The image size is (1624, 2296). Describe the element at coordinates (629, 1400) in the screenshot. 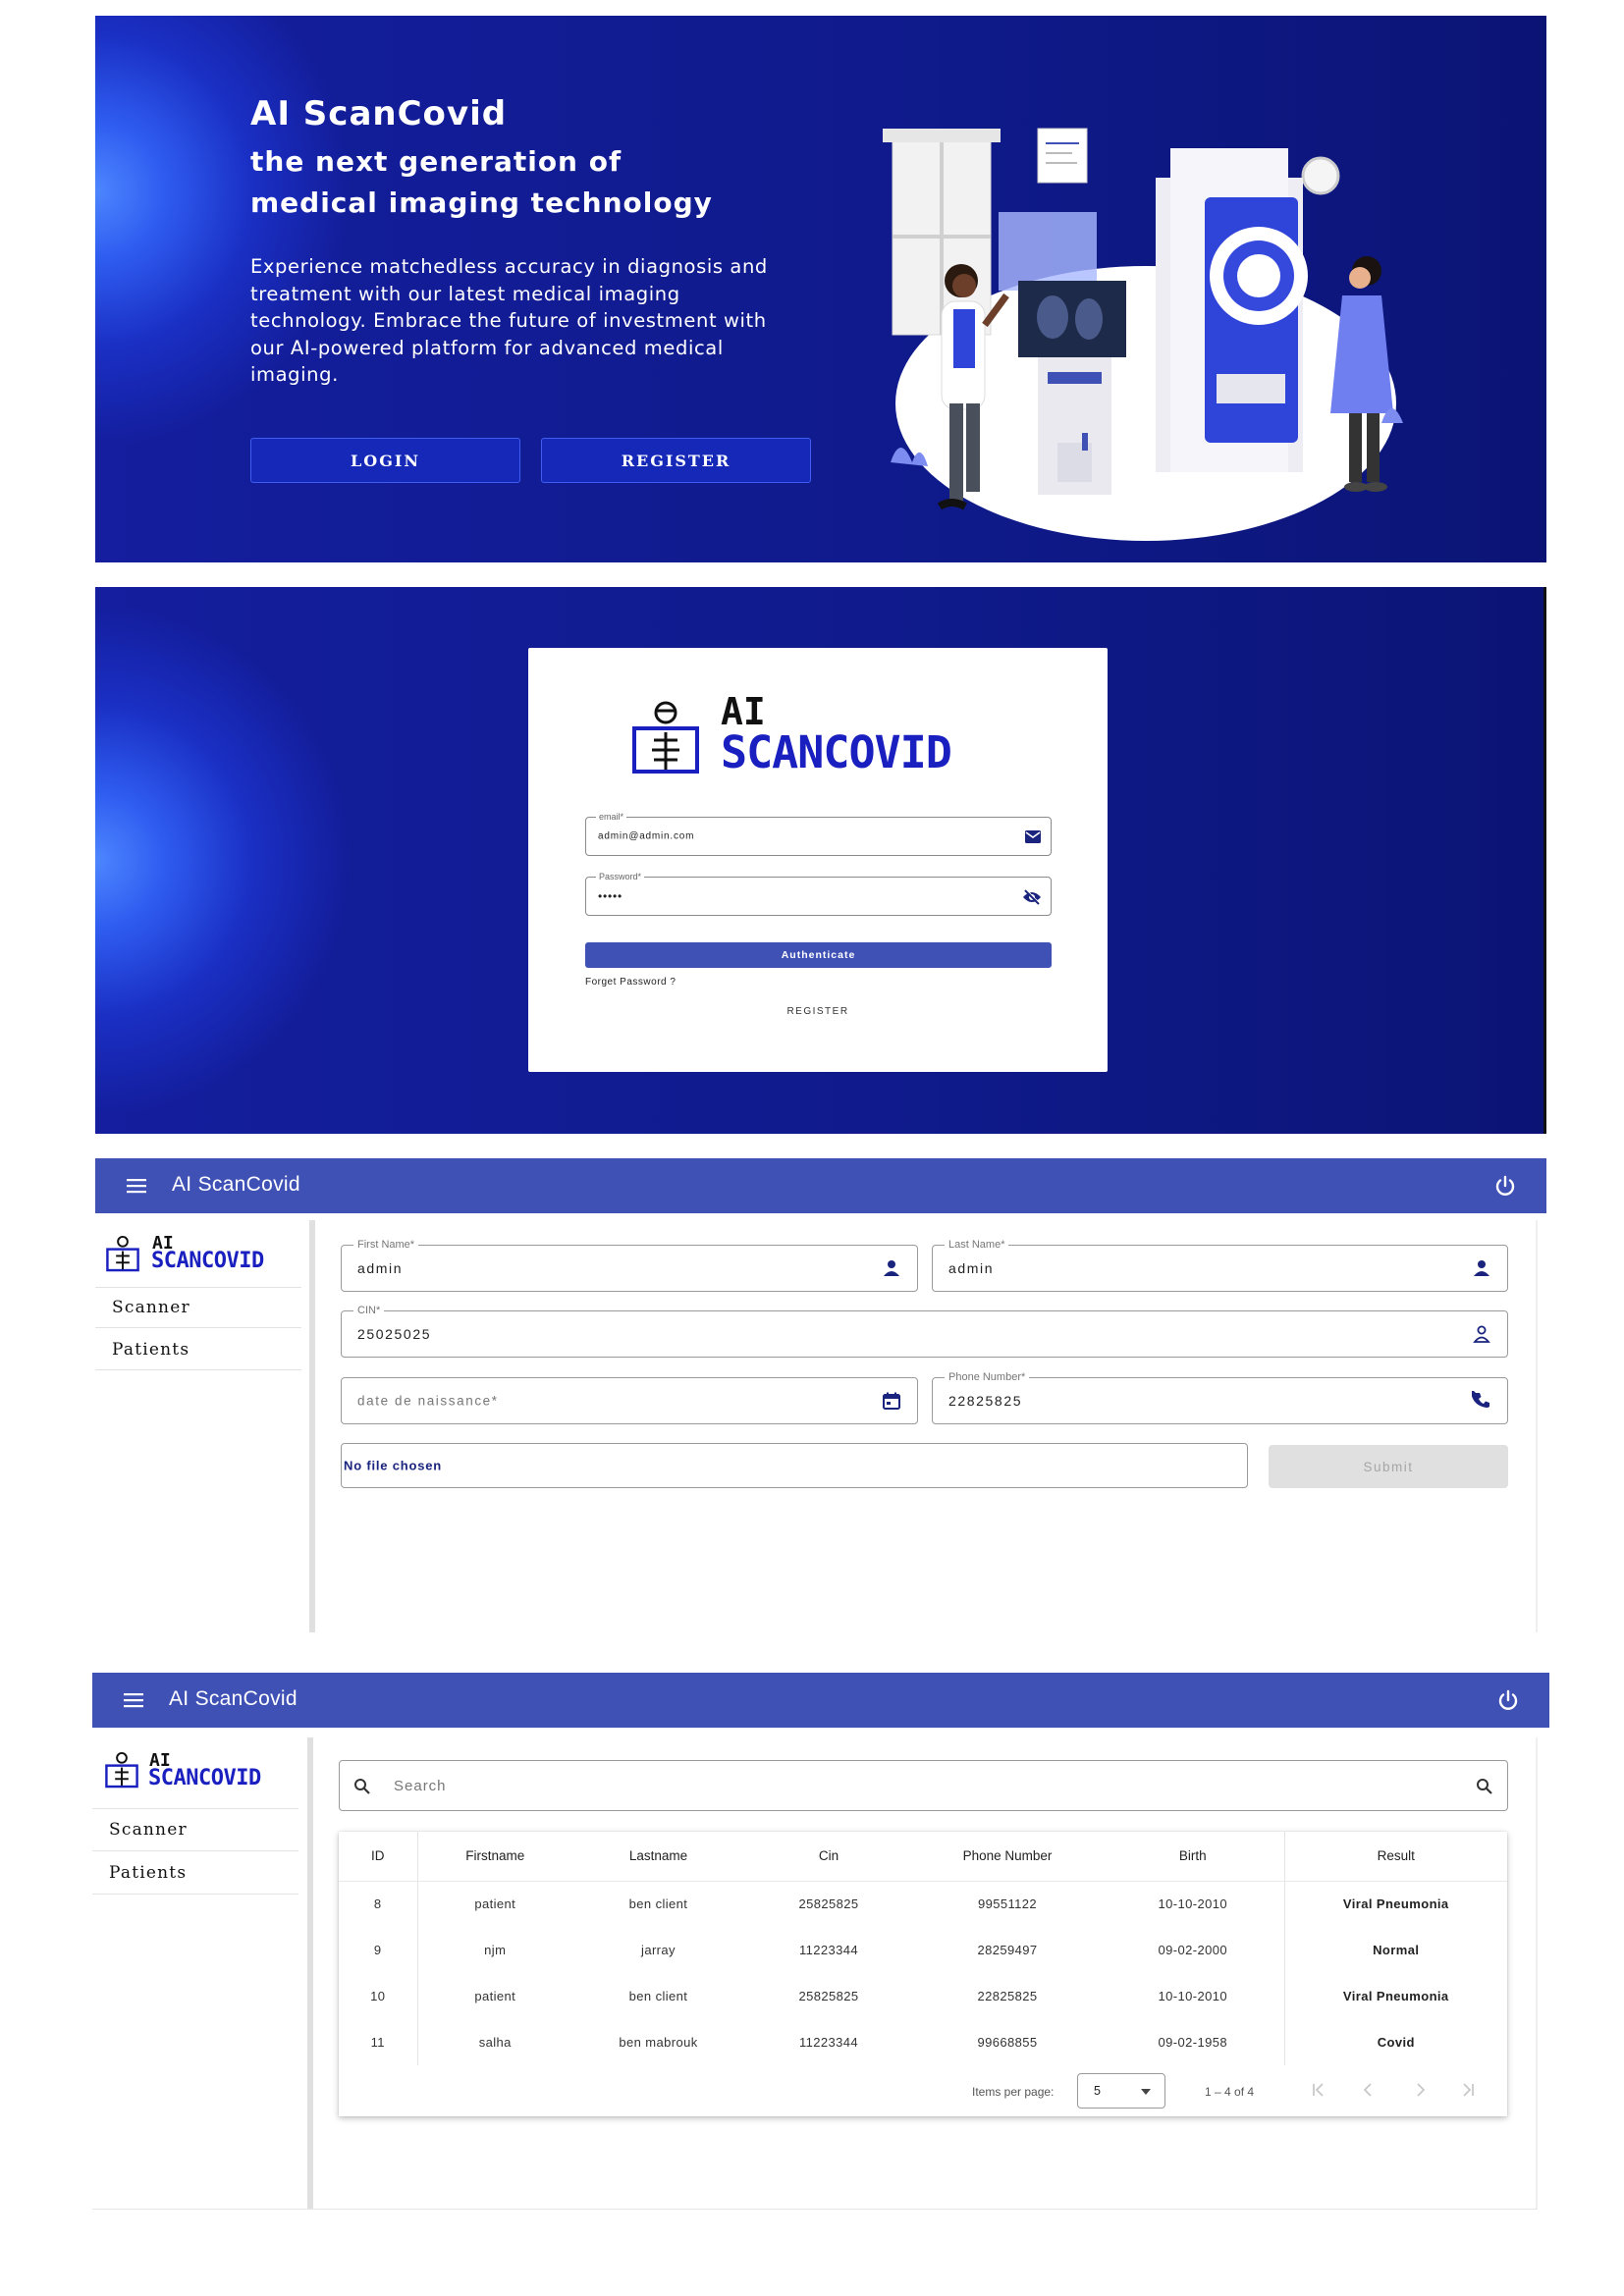

I see `birth-date-field: date de naissance*` at that location.